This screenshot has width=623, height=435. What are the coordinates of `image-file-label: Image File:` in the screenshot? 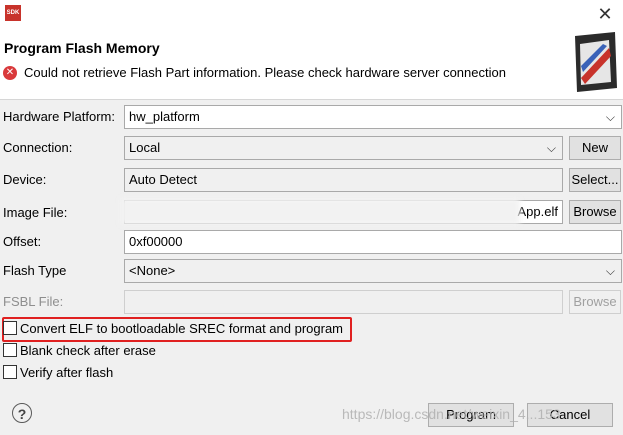 It's located at (35, 212).